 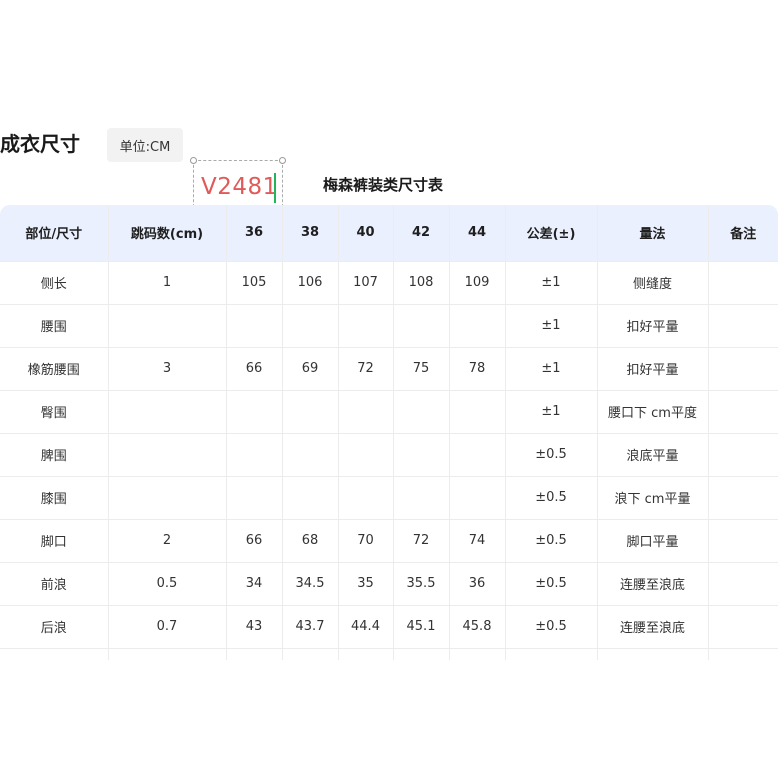 I want to click on table-cell: 69, so click(x=310, y=369).